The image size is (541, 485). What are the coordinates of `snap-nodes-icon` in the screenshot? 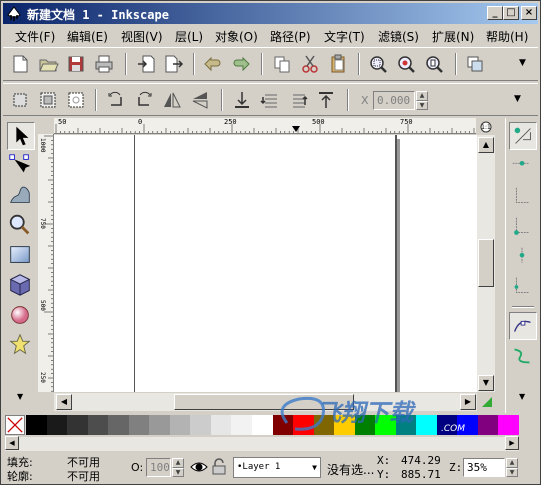 It's located at (523, 326).